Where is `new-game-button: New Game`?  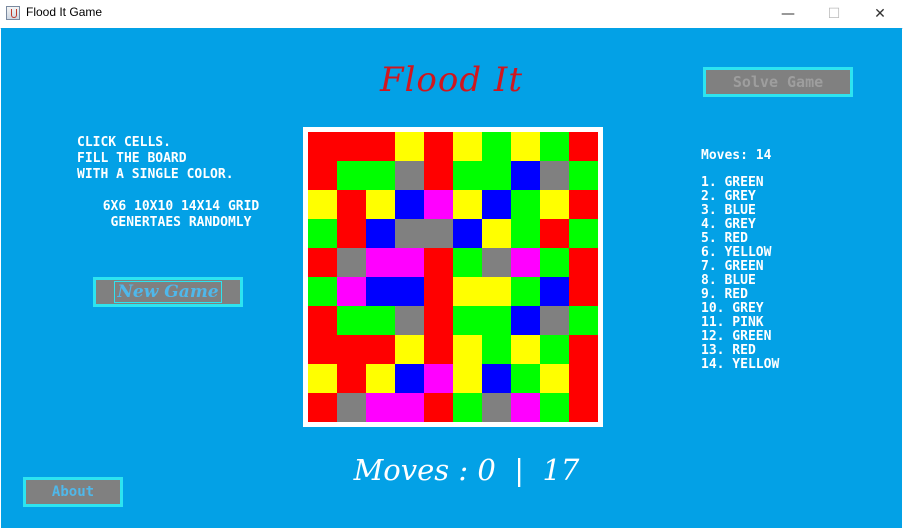 new-game-button: New Game is located at coordinates (168, 292).